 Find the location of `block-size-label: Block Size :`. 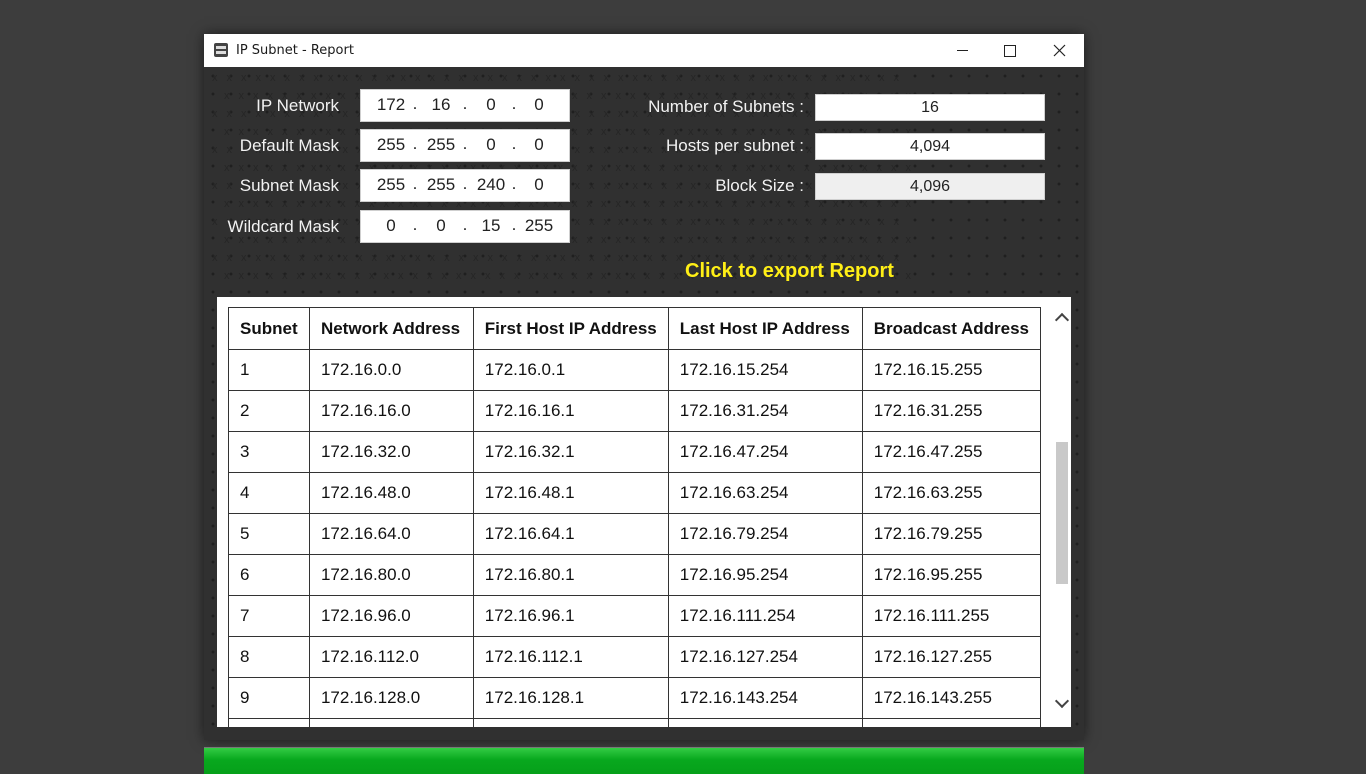

block-size-label: Block Size : is located at coordinates (759, 185).